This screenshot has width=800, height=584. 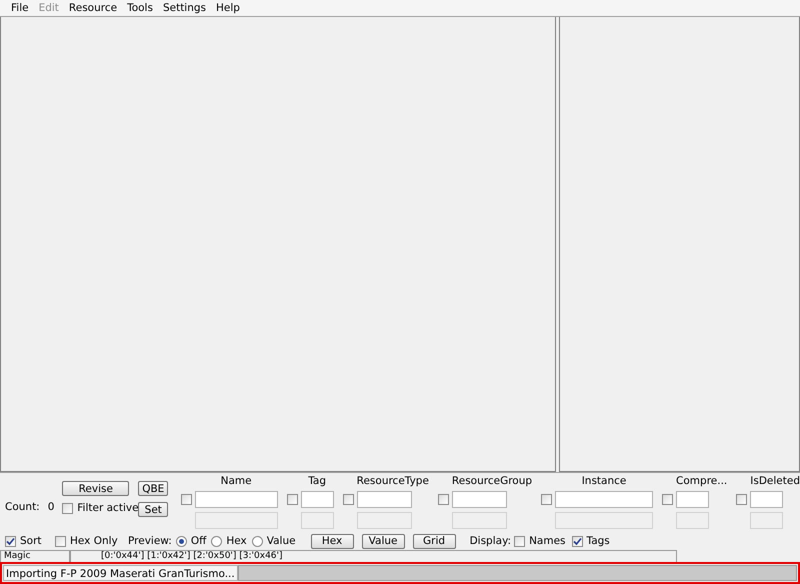 What do you see at coordinates (20, 8) in the screenshot?
I see `menu-item: File` at bounding box center [20, 8].